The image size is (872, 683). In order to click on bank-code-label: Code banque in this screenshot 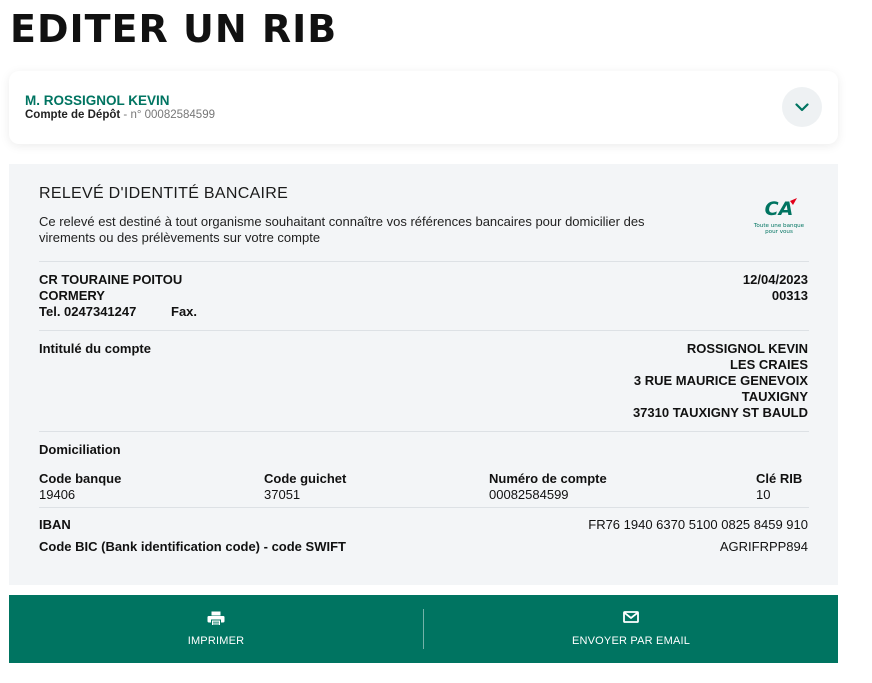, I will do `click(80, 478)`.